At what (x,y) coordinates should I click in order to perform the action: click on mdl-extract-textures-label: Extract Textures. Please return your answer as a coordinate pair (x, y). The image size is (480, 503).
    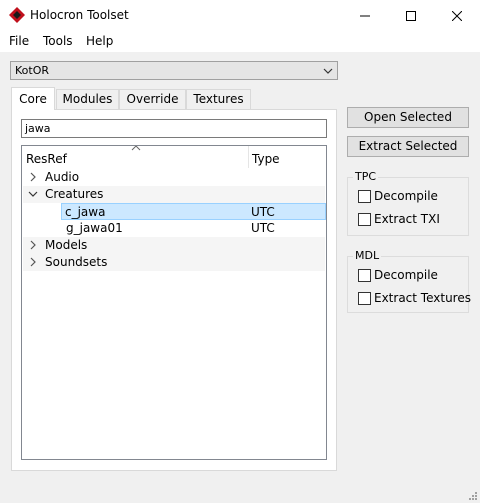
    Looking at the image, I should click on (422, 298).